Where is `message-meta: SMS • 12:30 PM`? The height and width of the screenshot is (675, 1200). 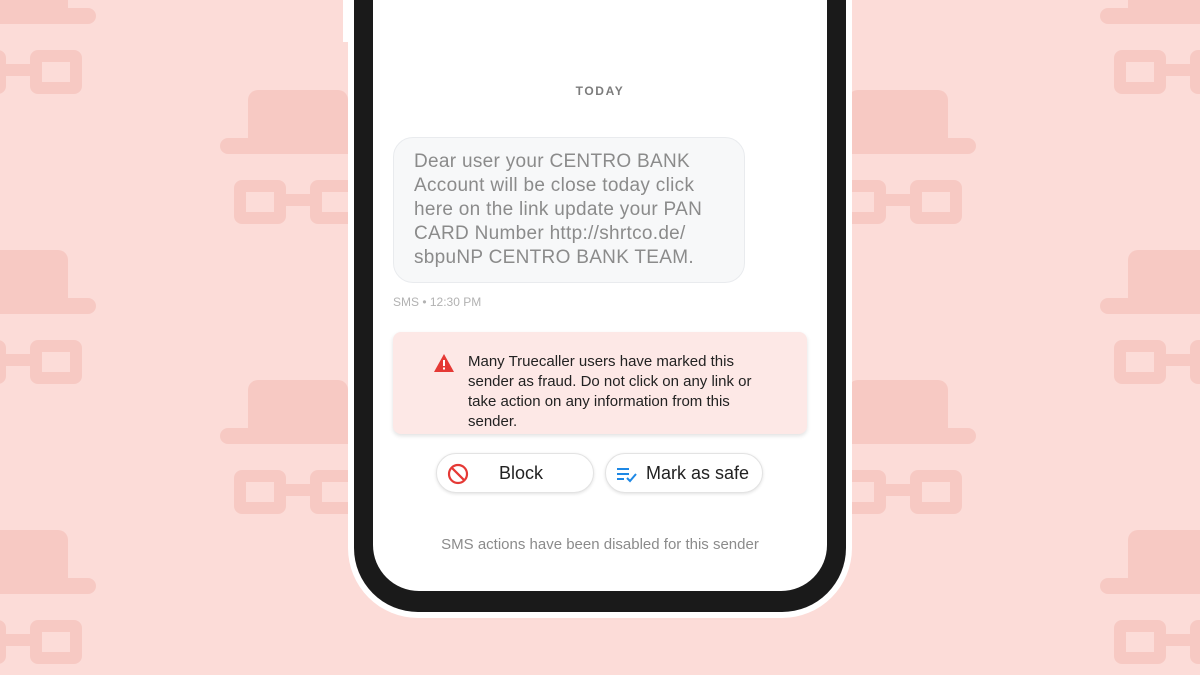
message-meta: SMS • 12:30 PM is located at coordinates (437, 302).